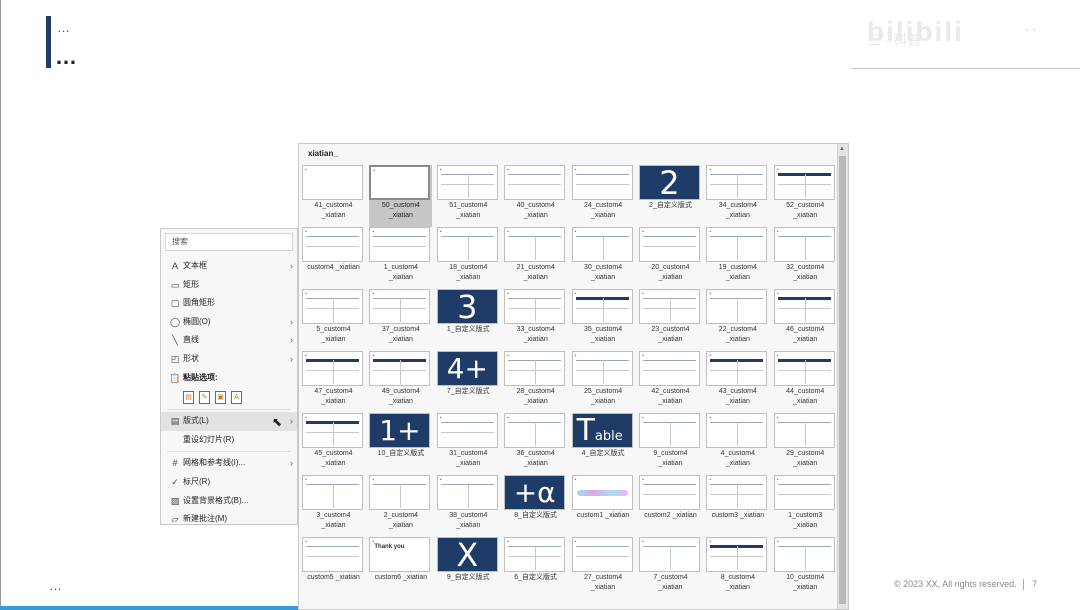  What do you see at coordinates (333, 196) in the screenshot?
I see `layout-tile: ▪ 41_custom4 _xiatian` at bounding box center [333, 196].